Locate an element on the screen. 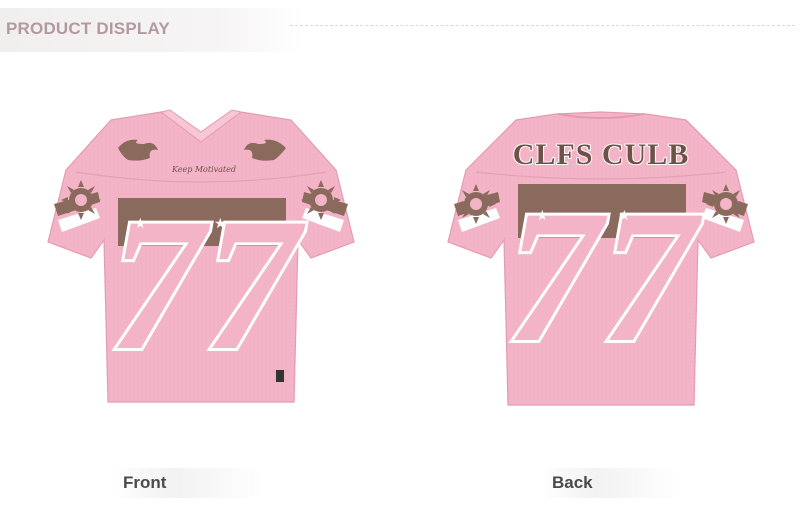  front-view-label: Front is located at coordinates (145, 482).